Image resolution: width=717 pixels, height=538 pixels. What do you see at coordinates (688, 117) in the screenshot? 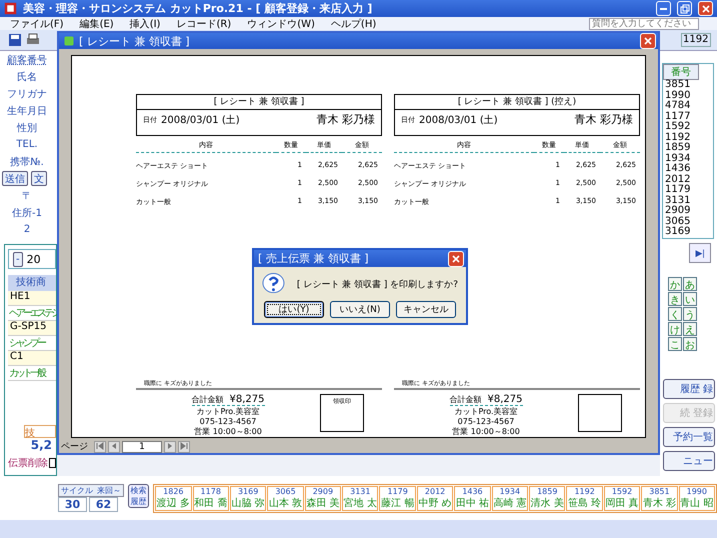
I see `list-item: 1177` at bounding box center [688, 117].